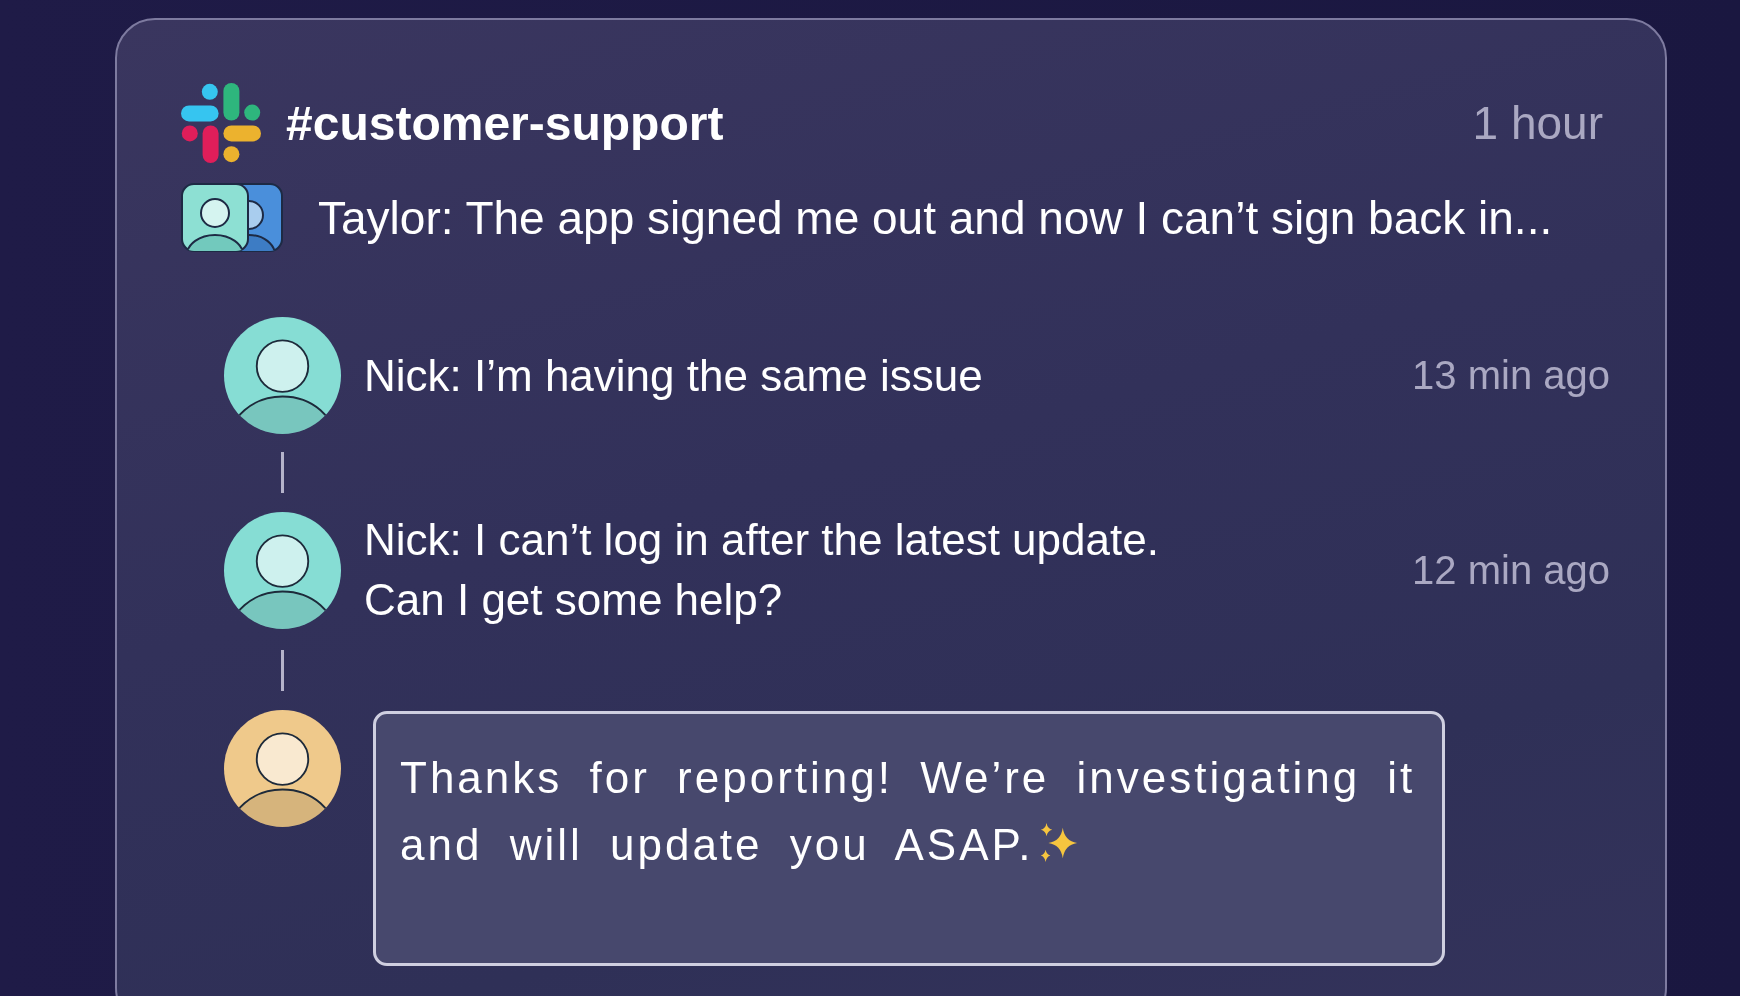 This screenshot has width=1740, height=996. Describe the element at coordinates (762, 570) in the screenshot. I see `message-text: Nick: I can’t log in after the latest update. Can I get some help?` at that location.